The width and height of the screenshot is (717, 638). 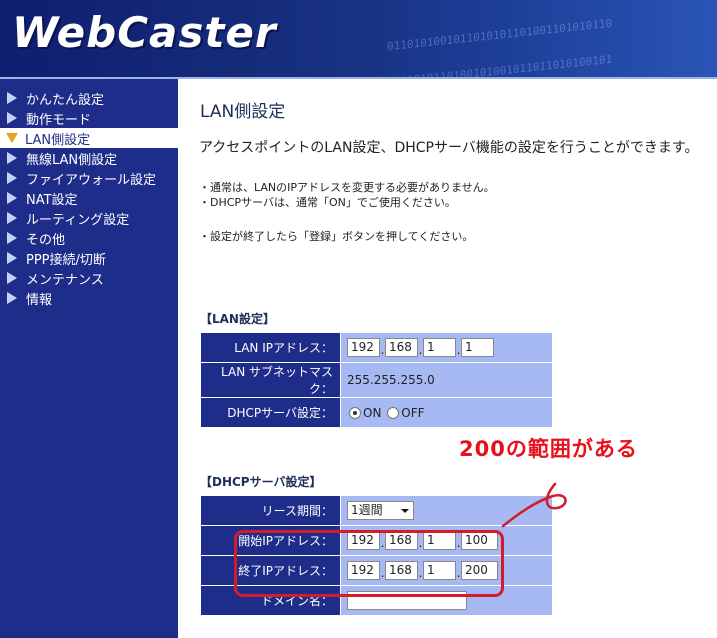 What do you see at coordinates (261, 482) in the screenshot?
I see `dhcp-section-title: 【DHCPサーバ設定】` at bounding box center [261, 482].